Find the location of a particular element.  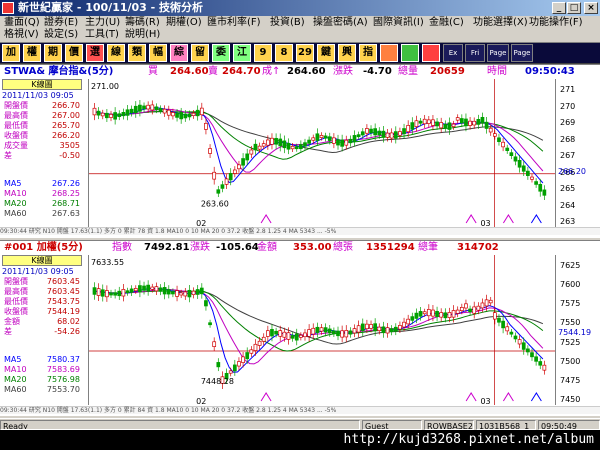

y-tick-label: 7450 is located at coordinates (570, 399).